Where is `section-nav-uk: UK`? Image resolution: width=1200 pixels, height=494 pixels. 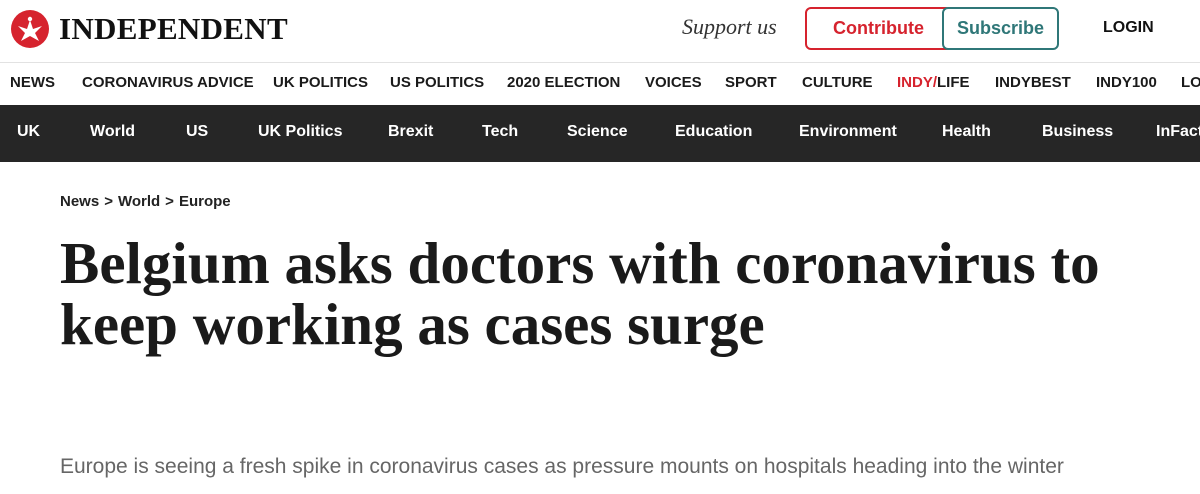
section-nav-uk: UK is located at coordinates (28, 132).